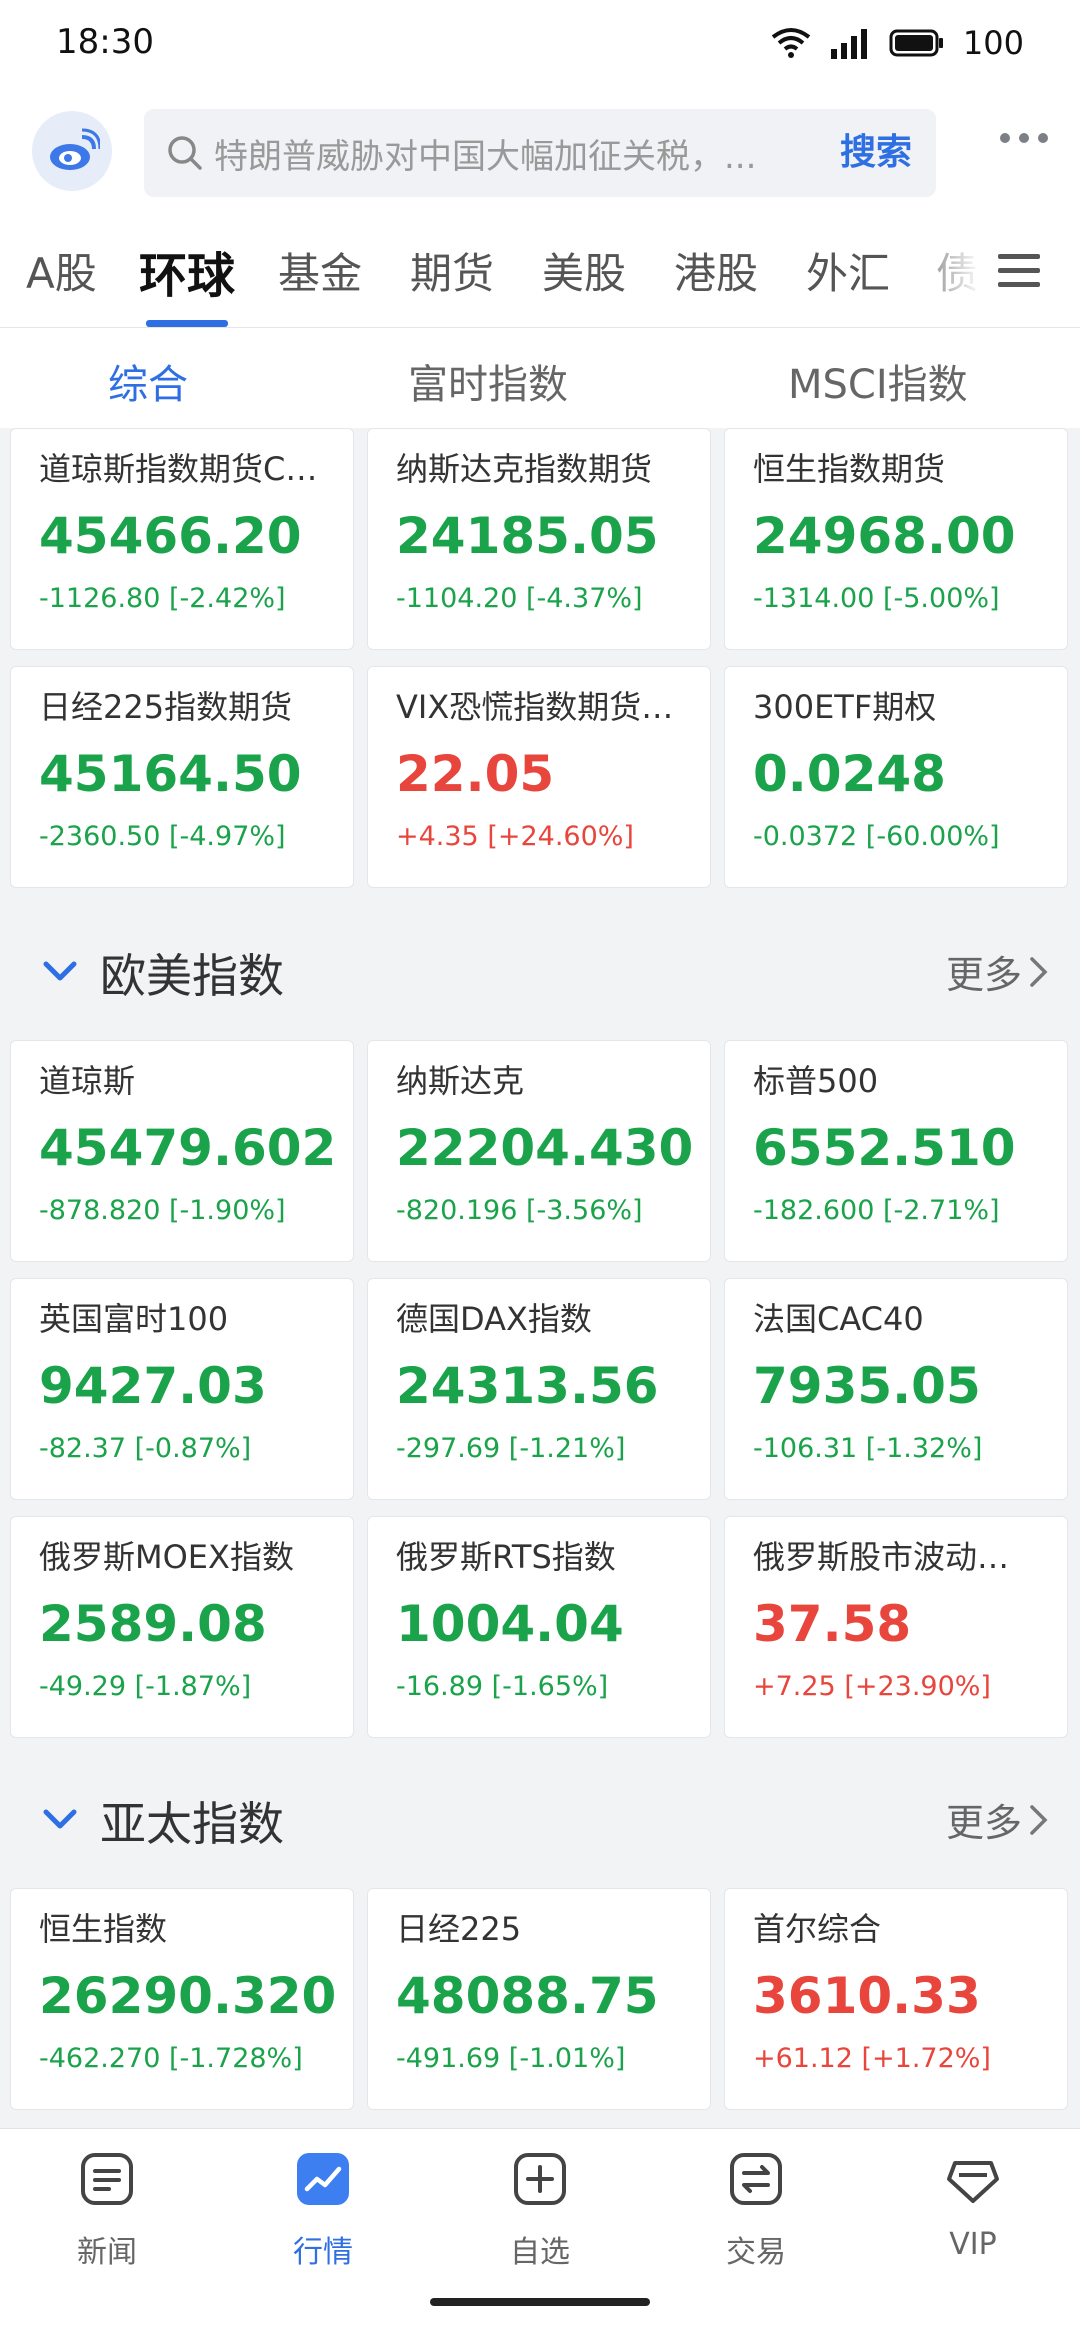  I want to click on status-icons: 100, so click(897, 43).